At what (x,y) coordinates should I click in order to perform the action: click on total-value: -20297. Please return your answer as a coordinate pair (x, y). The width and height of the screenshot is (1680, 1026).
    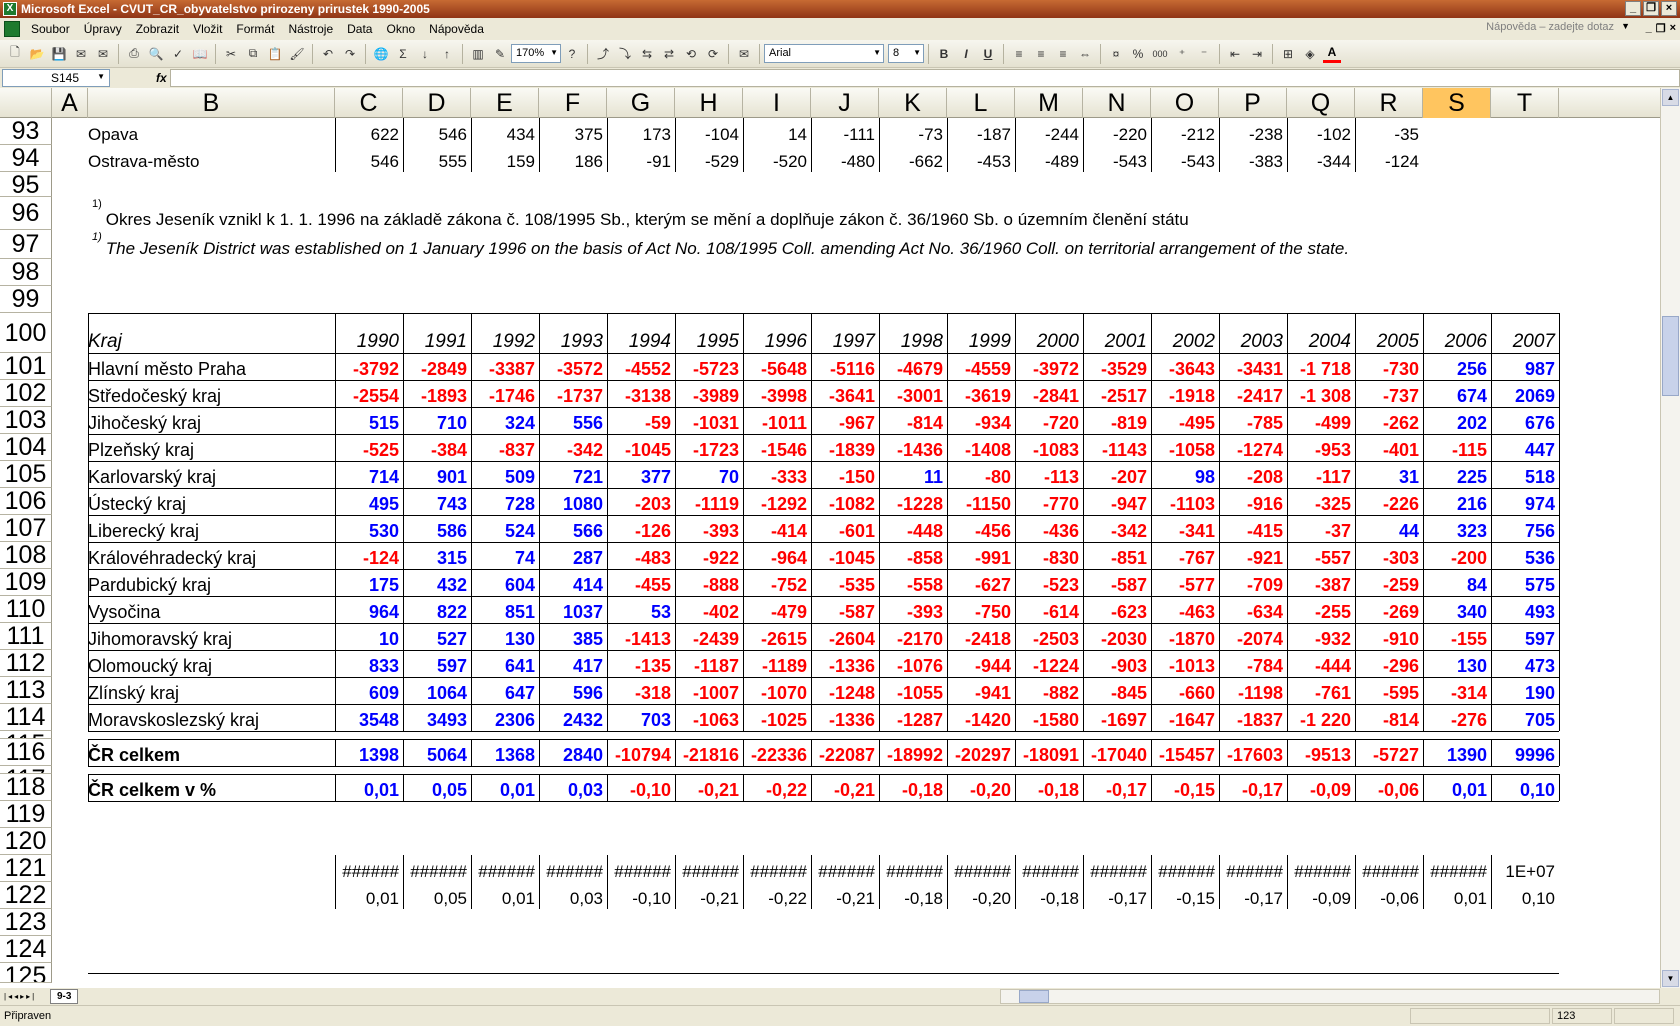
    Looking at the image, I should click on (981, 752).